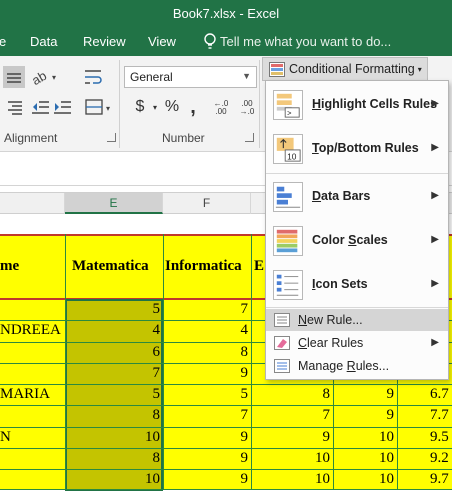 This screenshot has height=498, width=452. Describe the element at coordinates (207, 203) in the screenshot. I see `column-header-f: F` at that location.